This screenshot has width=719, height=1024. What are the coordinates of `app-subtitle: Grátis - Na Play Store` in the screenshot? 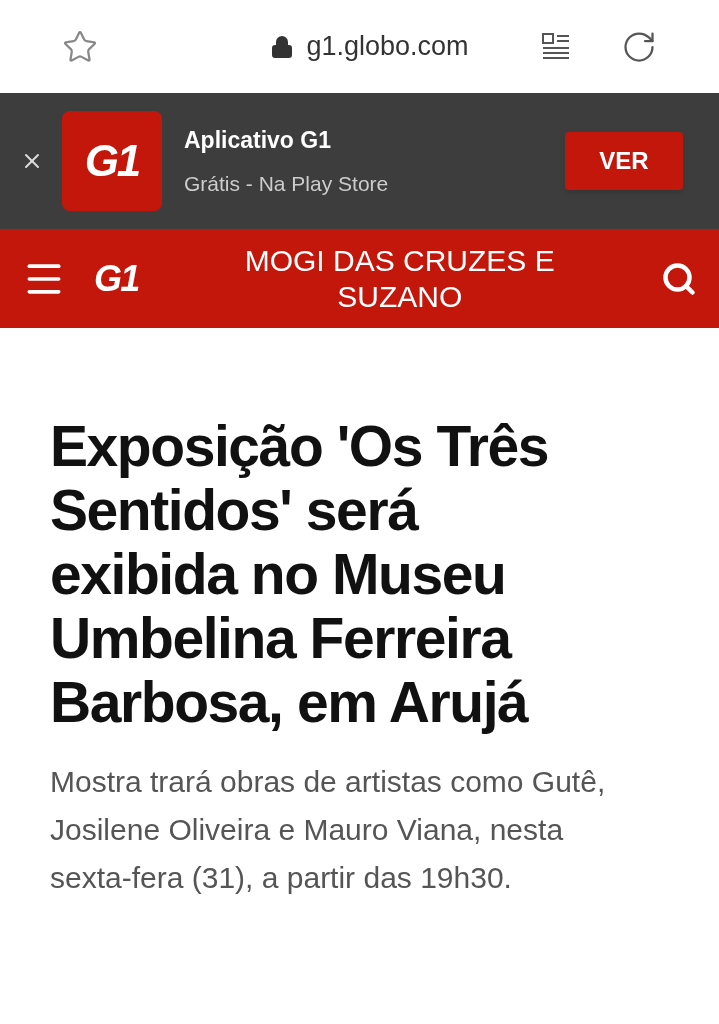 It's located at (287, 183).